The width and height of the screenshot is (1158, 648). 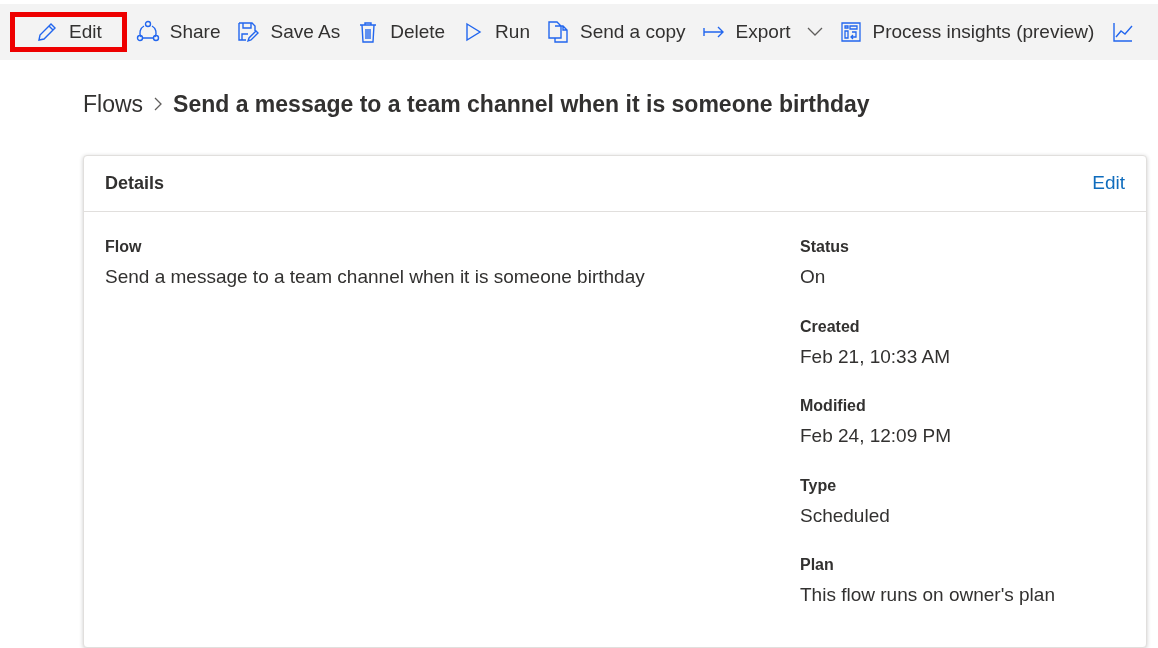 What do you see at coordinates (813, 277) in the screenshot?
I see `field-value: On` at bounding box center [813, 277].